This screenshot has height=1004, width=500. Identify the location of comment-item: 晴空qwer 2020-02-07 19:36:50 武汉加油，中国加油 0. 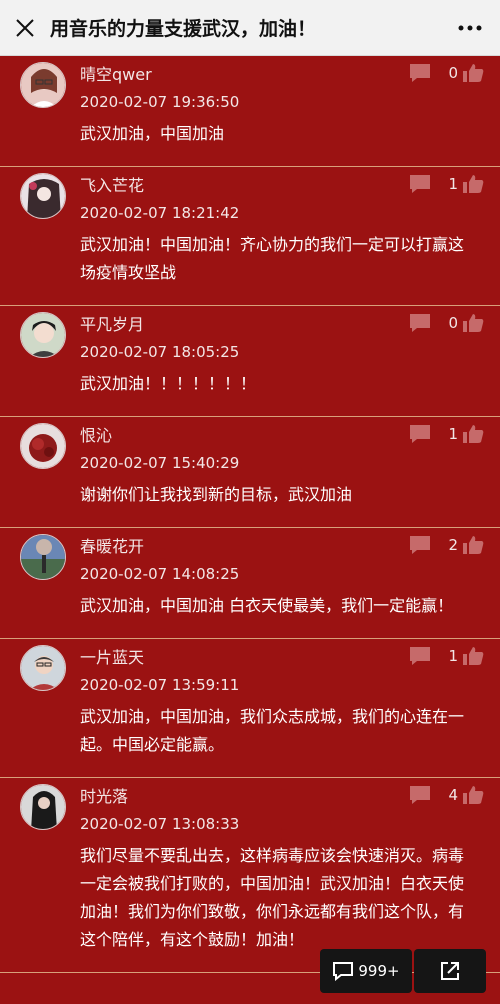
(250, 111).